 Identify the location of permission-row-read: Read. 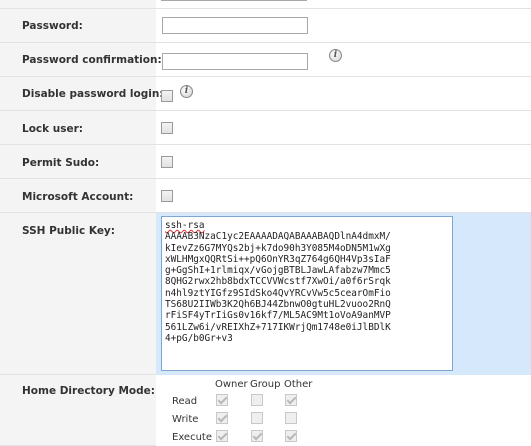
(185, 401).